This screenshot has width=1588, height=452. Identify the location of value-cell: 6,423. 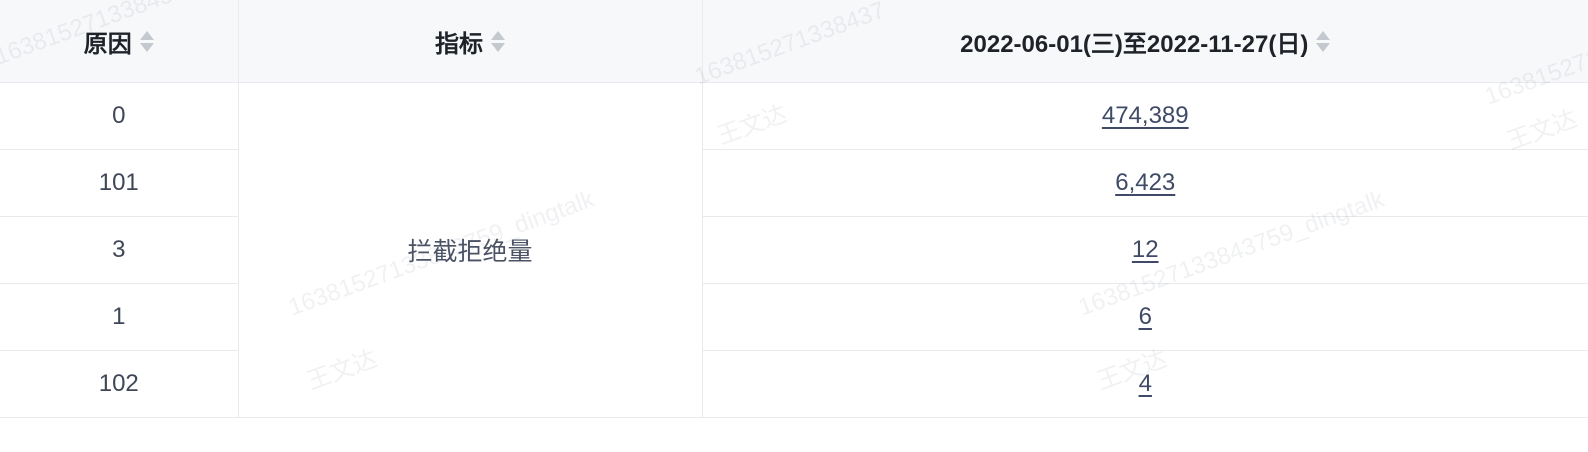
(1145, 183).